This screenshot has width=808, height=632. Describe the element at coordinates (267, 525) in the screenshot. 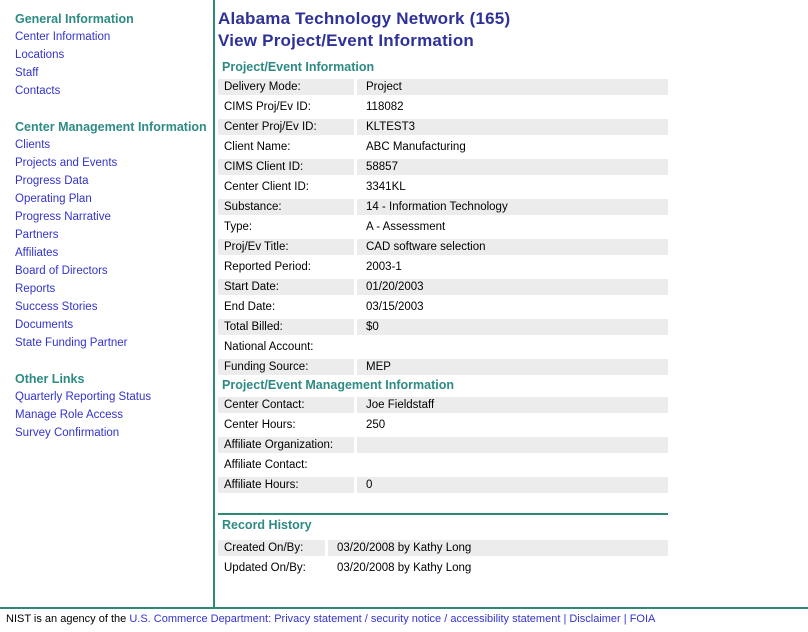

I see `section-header: Record History` at that location.